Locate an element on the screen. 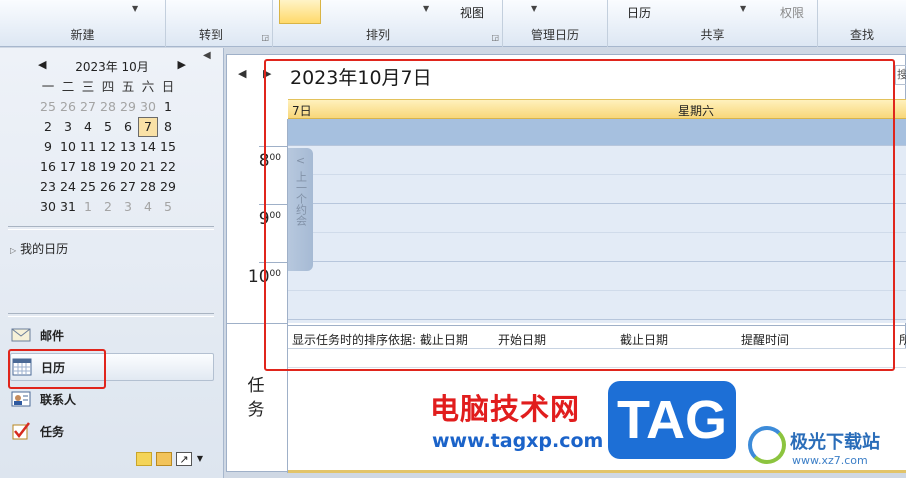 The width and height of the screenshot is (906, 478). nav-tasks-label: 任务 is located at coordinates (52, 431).